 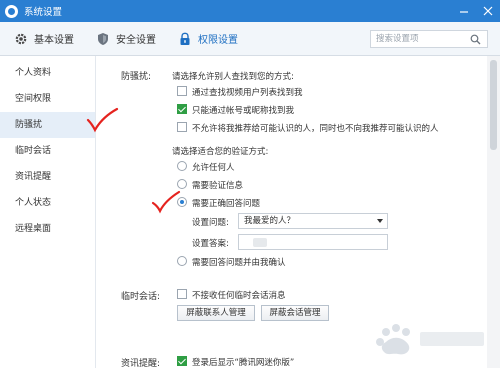 What do you see at coordinates (220, 152) in the screenshot?
I see `verify-prompt: 请选择适合您的验证方式:` at bounding box center [220, 152].